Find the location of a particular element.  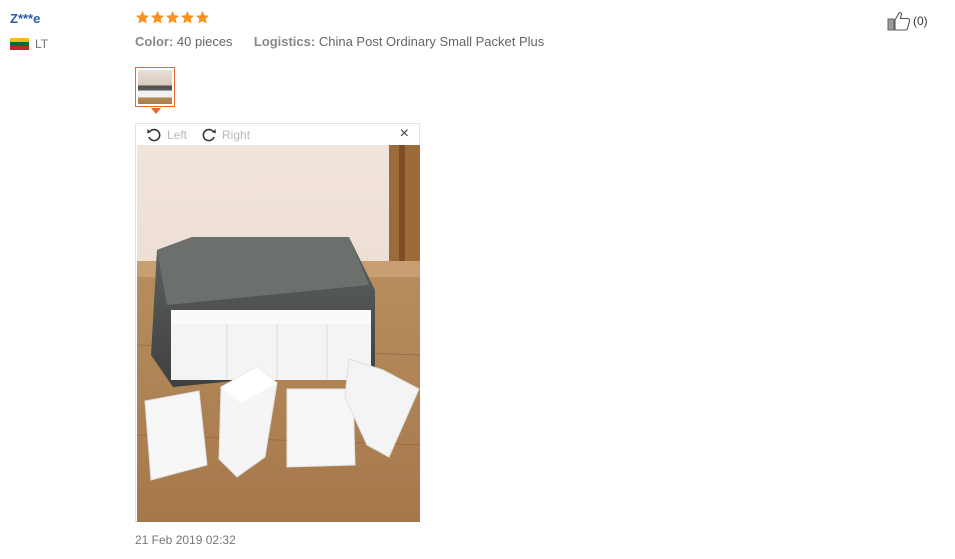

thumbnail-caret is located at coordinates (156, 111).